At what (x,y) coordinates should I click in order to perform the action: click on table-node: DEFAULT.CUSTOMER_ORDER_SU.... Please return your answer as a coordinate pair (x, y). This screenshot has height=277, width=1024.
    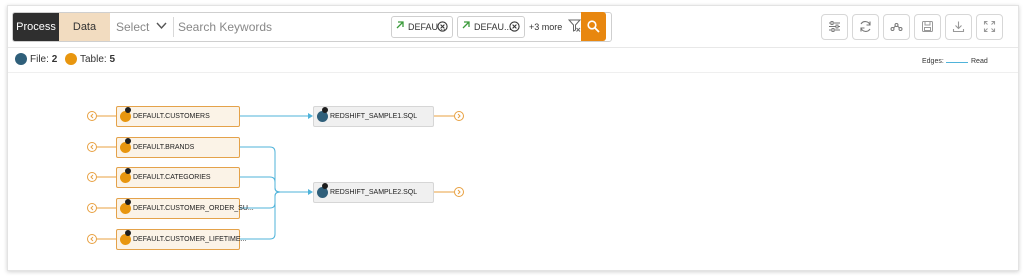
    Looking at the image, I should click on (185, 208).